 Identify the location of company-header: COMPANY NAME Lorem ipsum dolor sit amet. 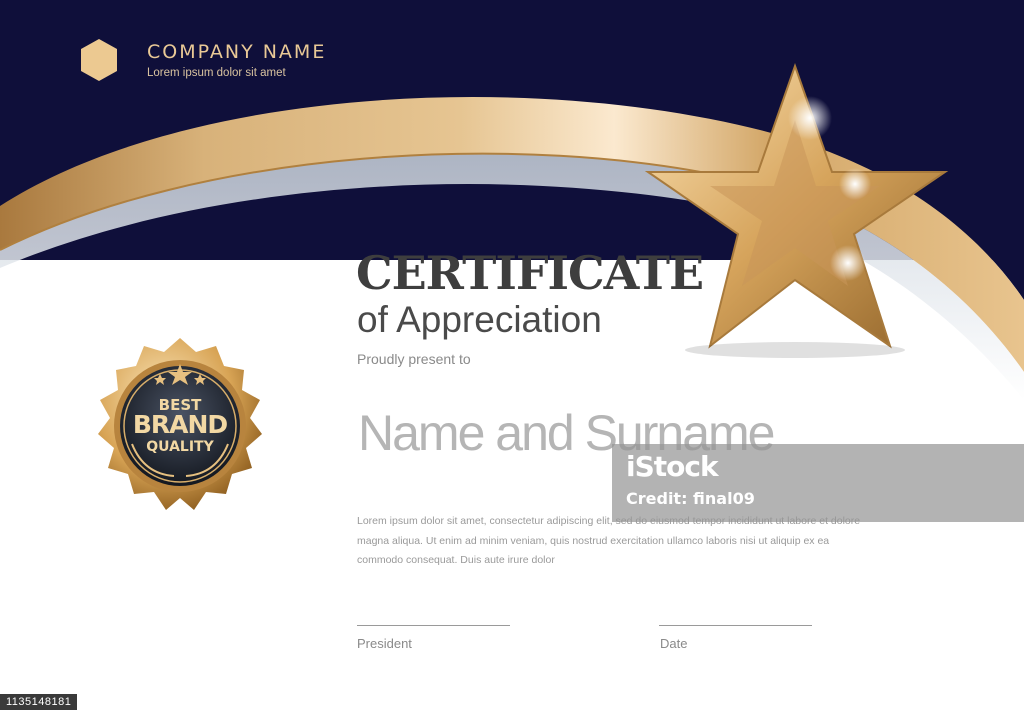
(203, 60).